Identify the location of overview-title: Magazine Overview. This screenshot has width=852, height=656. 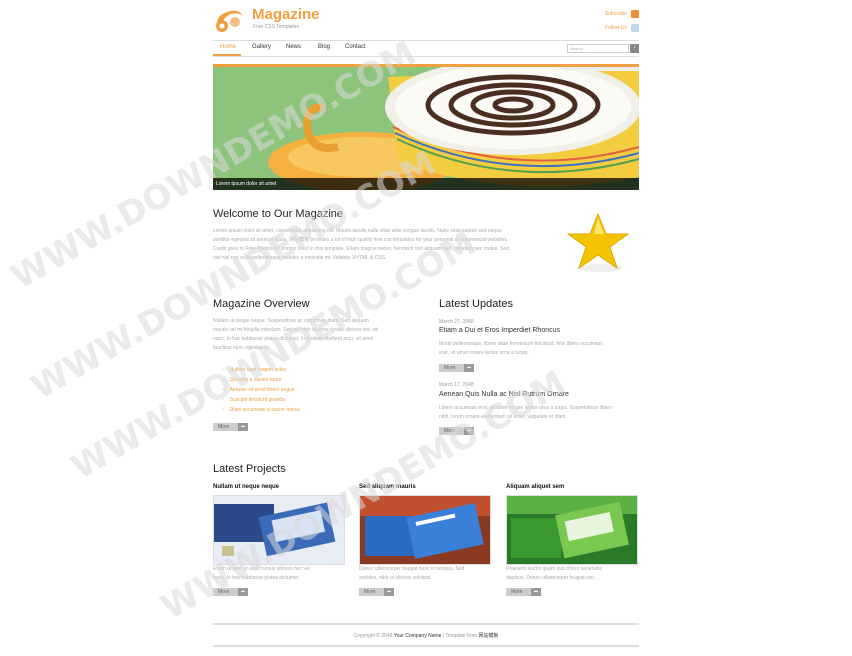
(261, 304).